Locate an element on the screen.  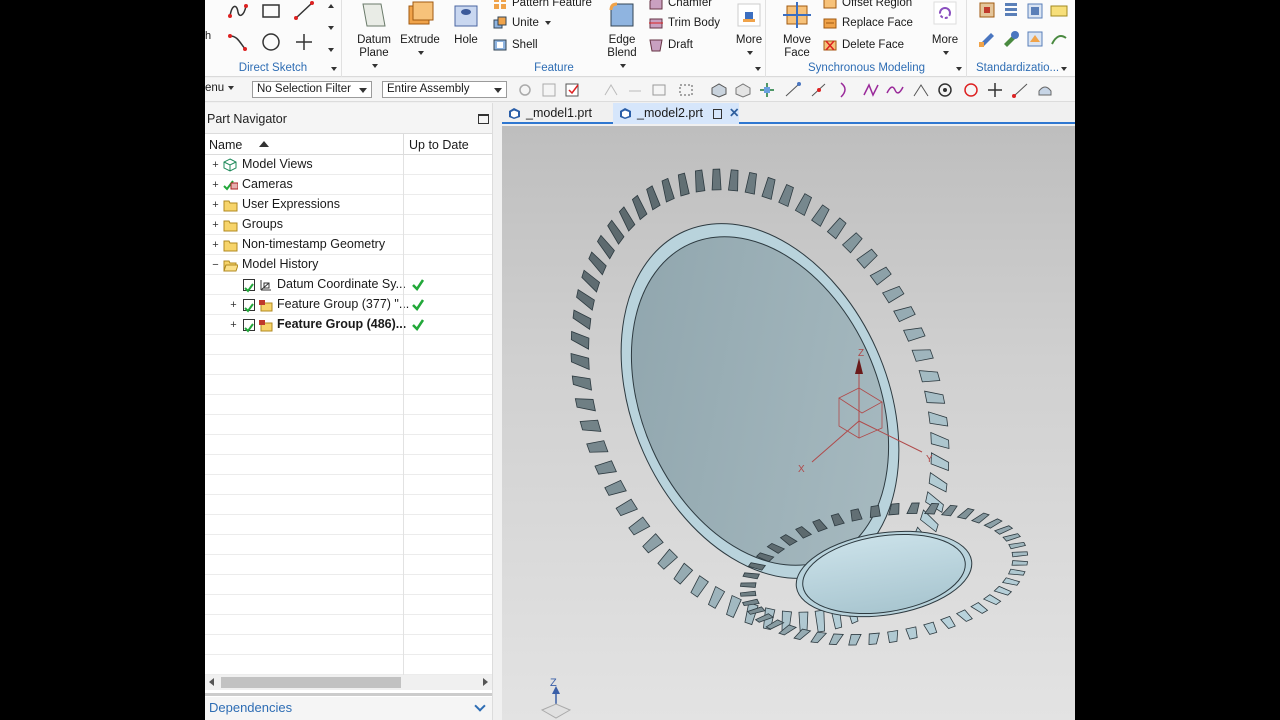
feature-group-icon is located at coordinates (266, 306).